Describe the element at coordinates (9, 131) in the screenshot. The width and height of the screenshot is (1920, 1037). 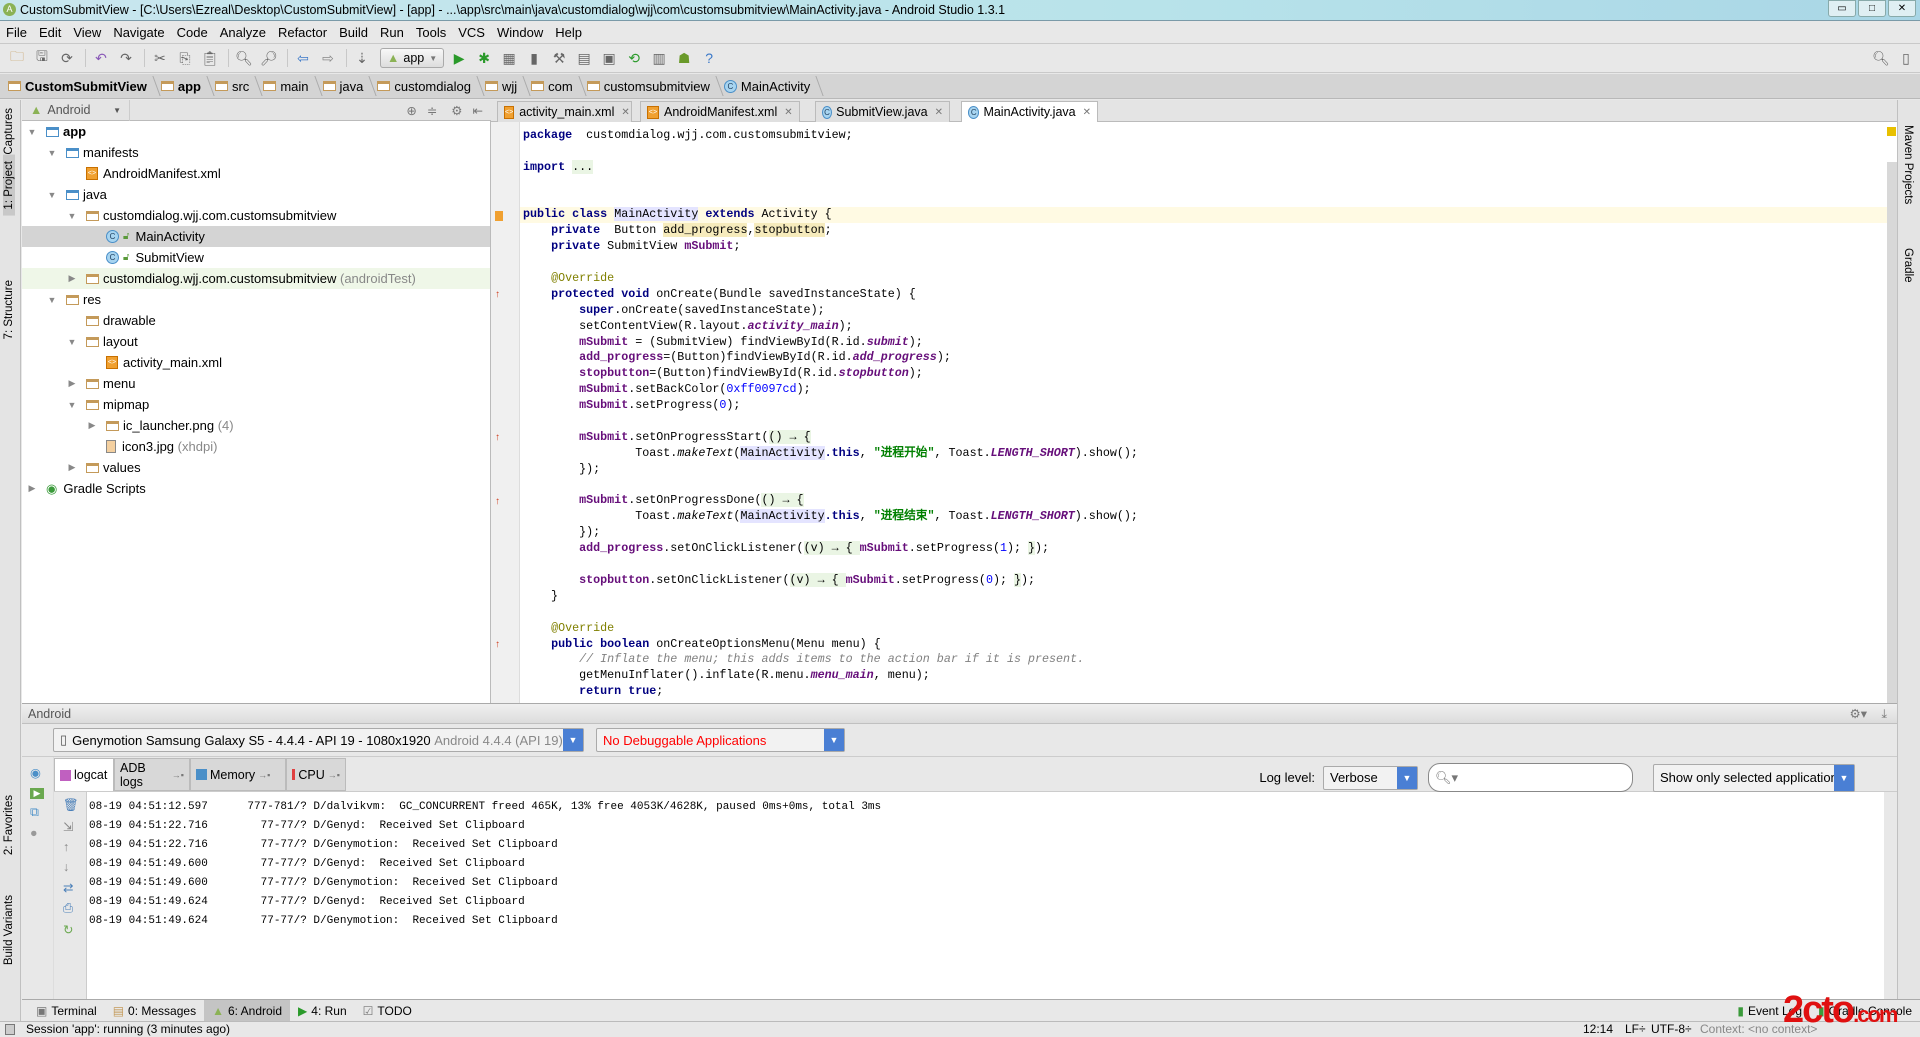
I see `captures-tab: Captures` at that location.